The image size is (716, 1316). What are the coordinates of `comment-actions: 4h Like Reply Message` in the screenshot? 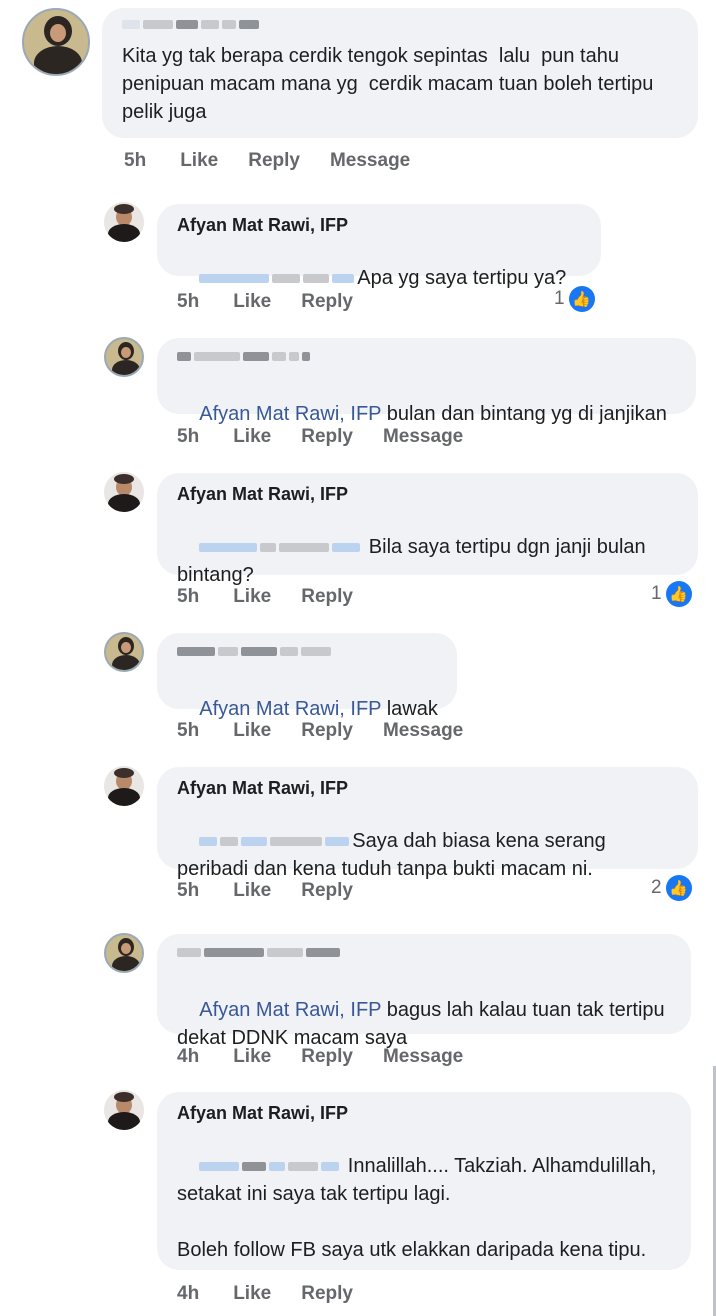 It's located at (335, 1057).